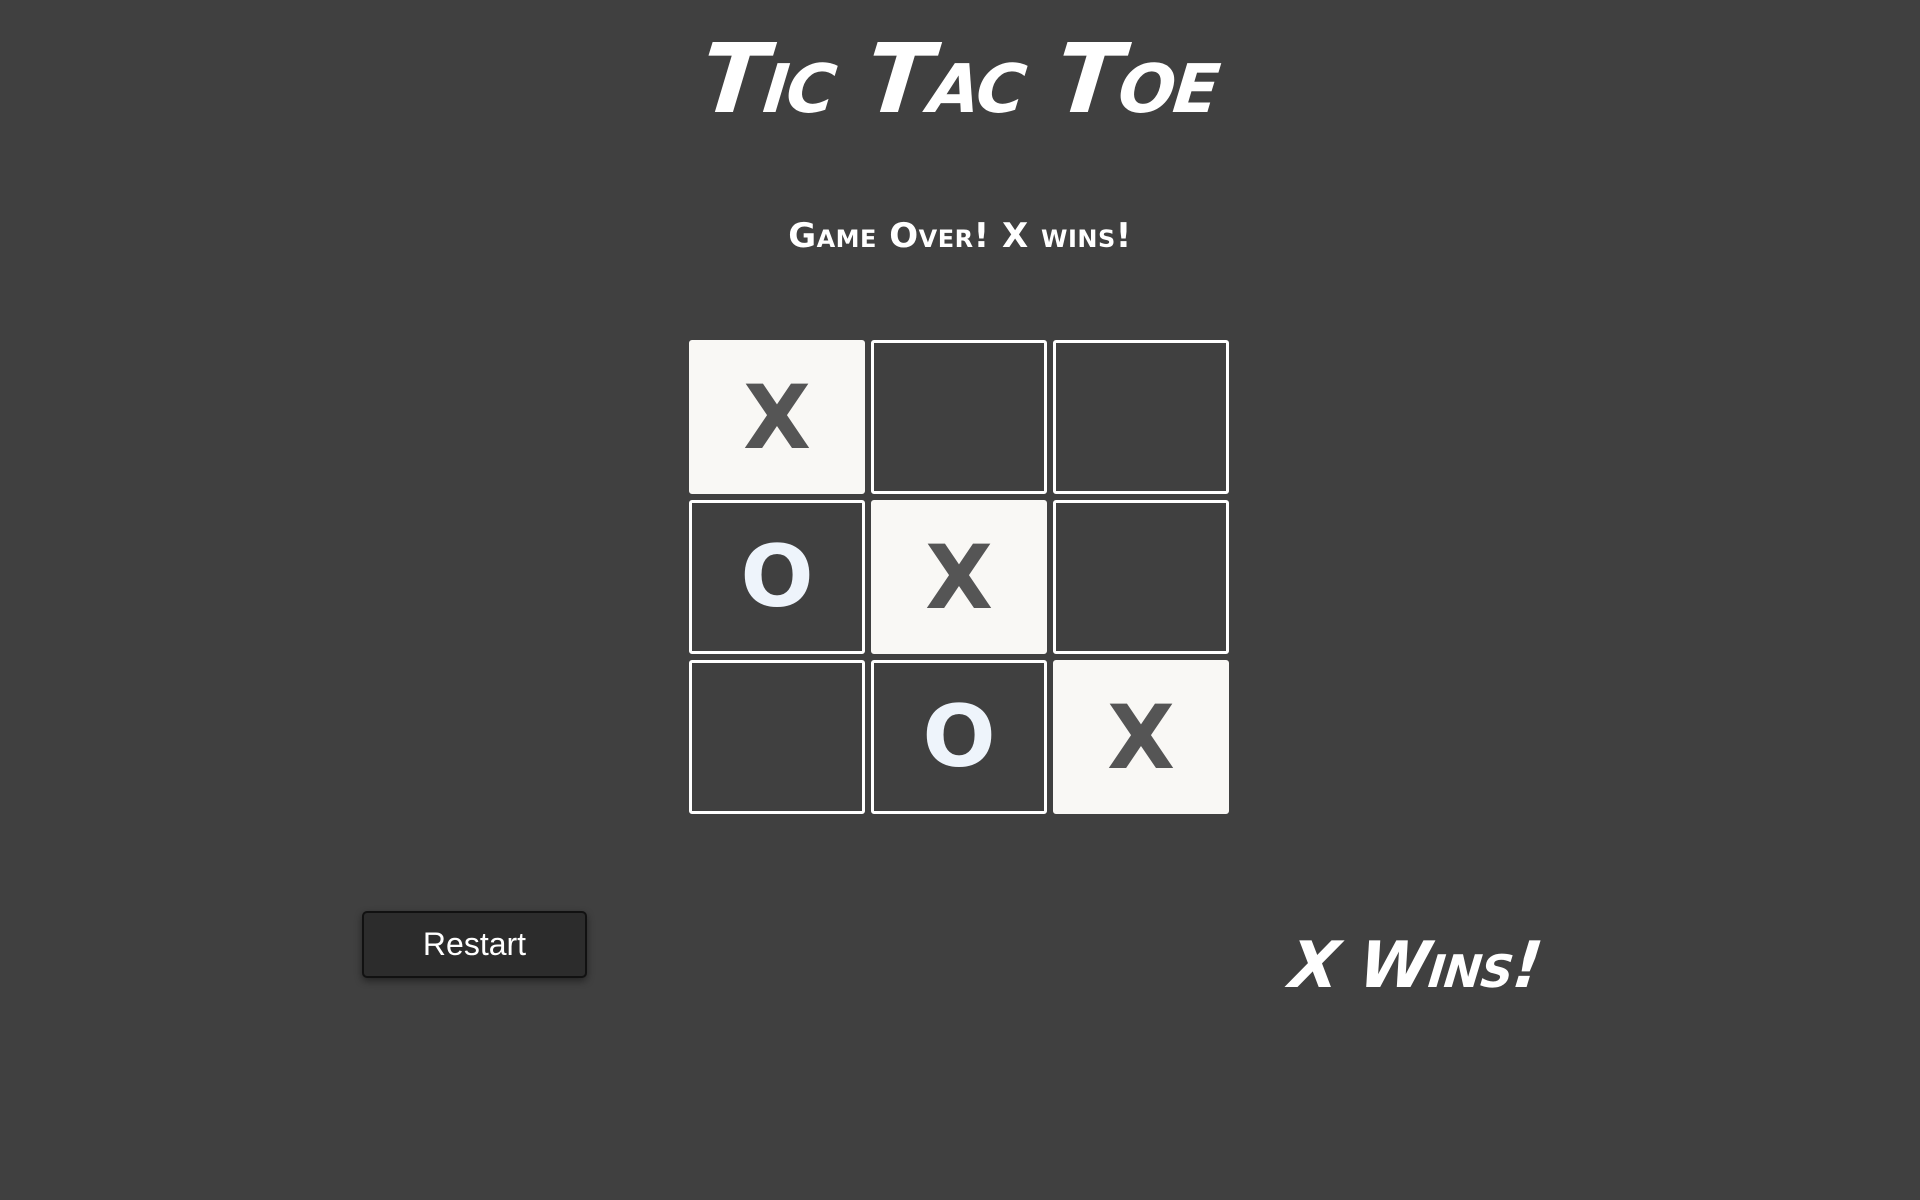  Describe the element at coordinates (960, 236) in the screenshot. I see `game-status-message: Game Over! X wins!` at that location.